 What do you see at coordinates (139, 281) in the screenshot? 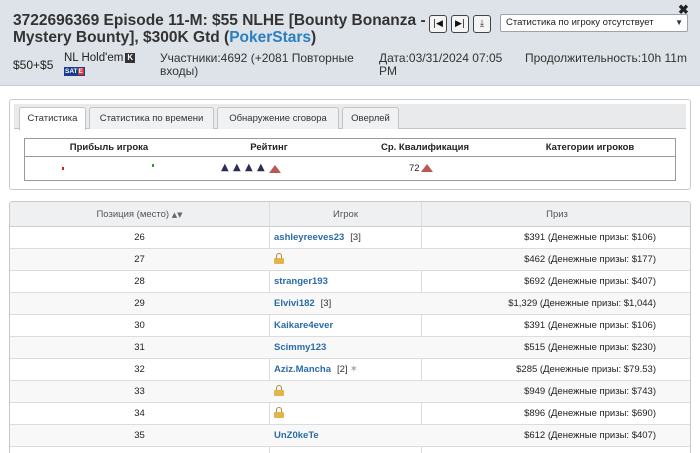
I see `position-cell: 28` at bounding box center [139, 281].